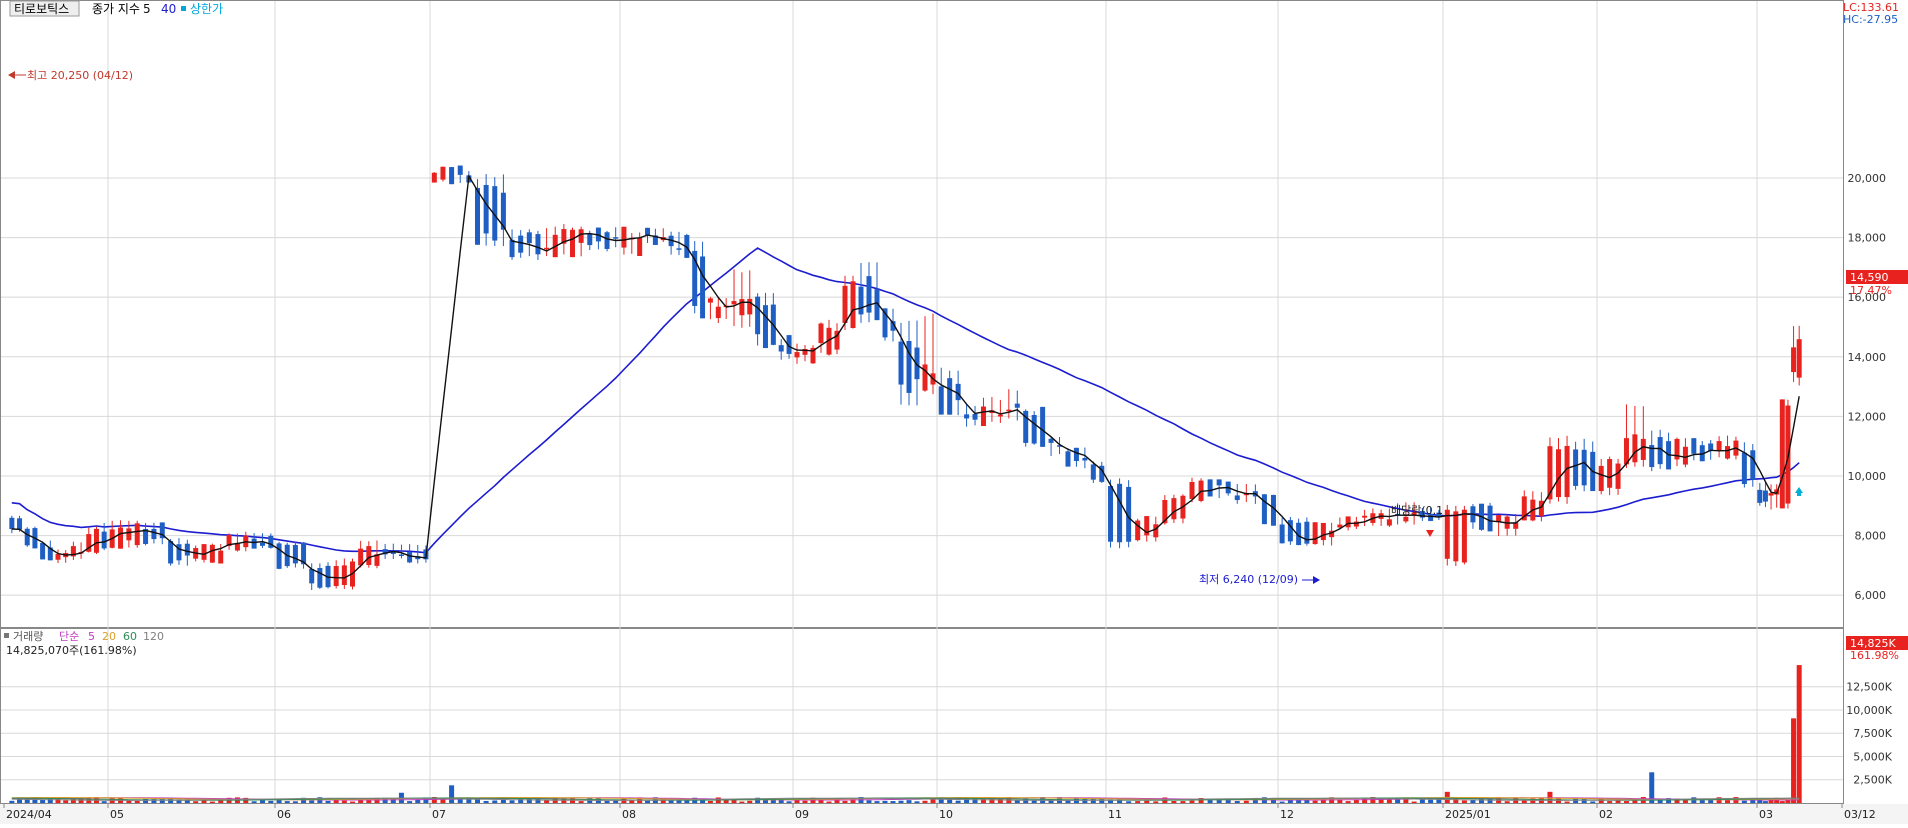  Describe the element at coordinates (1417, 510) in the screenshot. I see `dividend-annotation: 배당락(0.1` at that location.